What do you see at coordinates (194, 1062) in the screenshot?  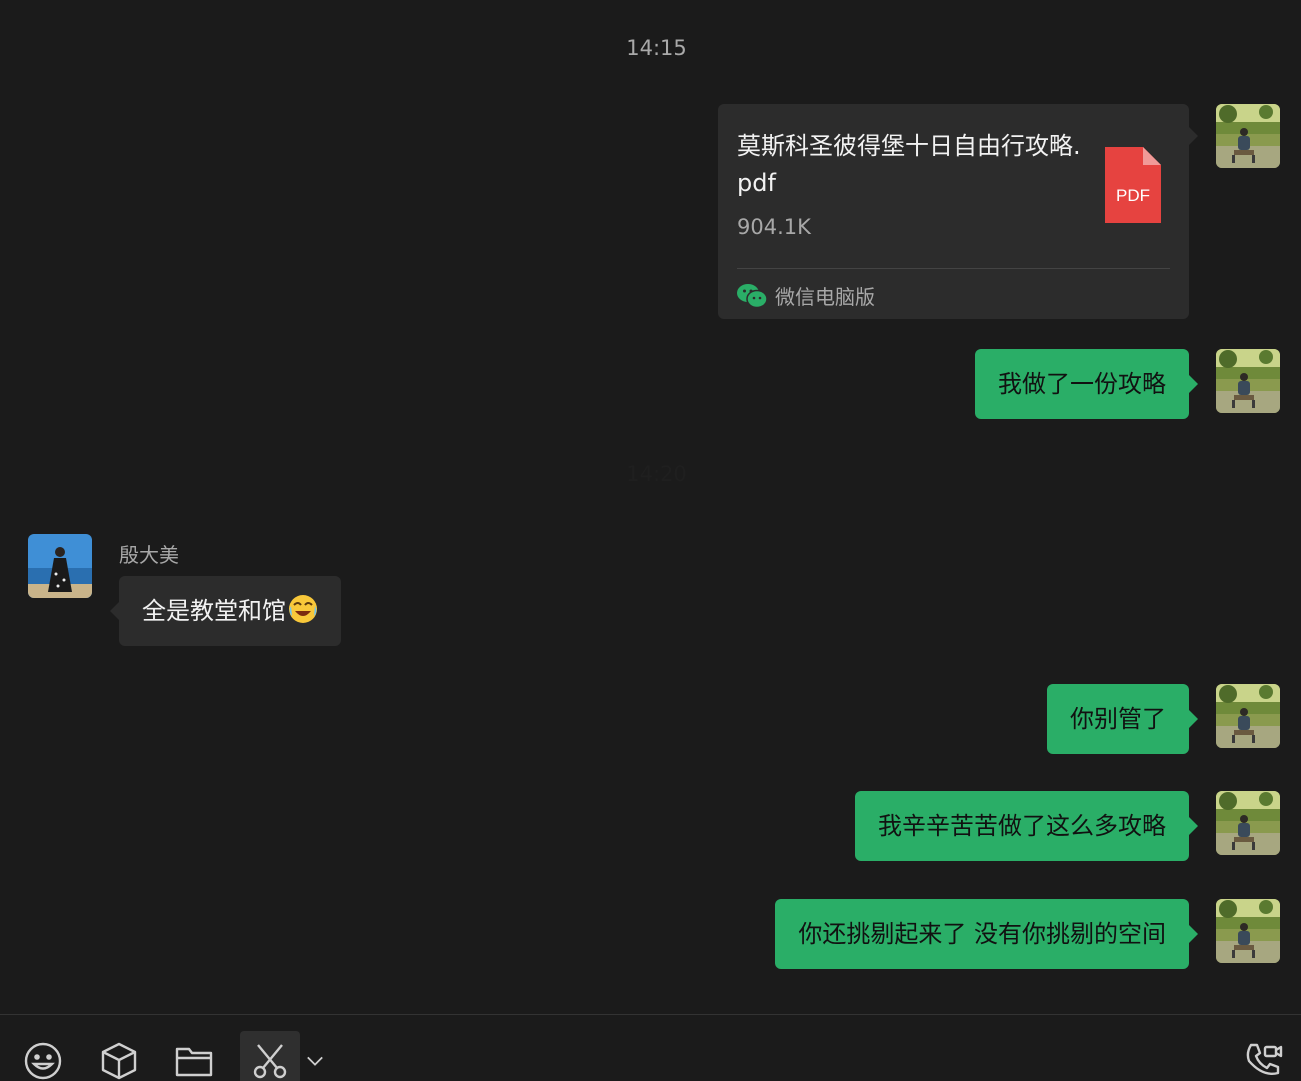 I see `folder-icon` at bounding box center [194, 1062].